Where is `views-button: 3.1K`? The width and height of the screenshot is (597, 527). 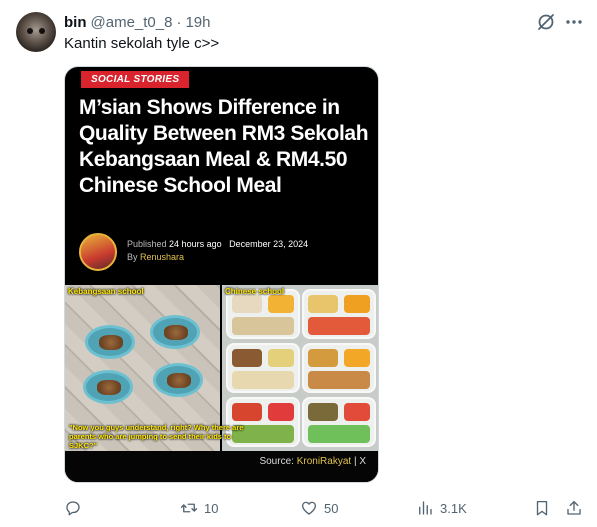
views-button: 3.1K is located at coordinates (441, 508).